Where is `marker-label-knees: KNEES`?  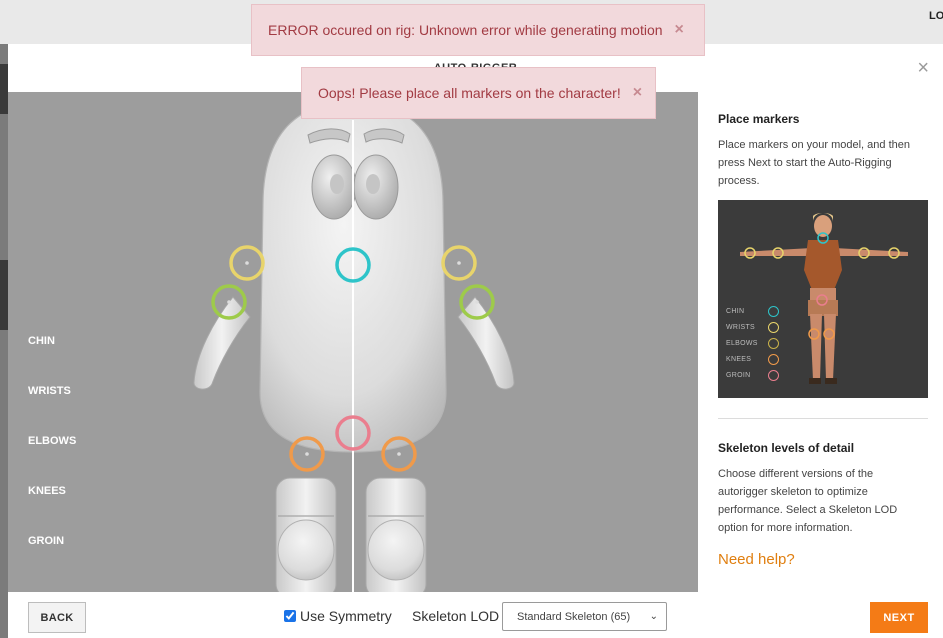 marker-label-knees: KNEES is located at coordinates (47, 491).